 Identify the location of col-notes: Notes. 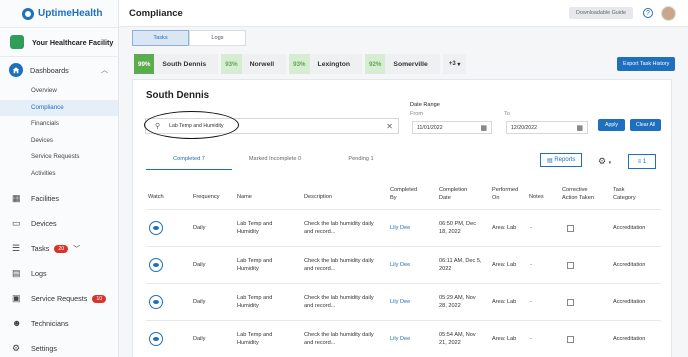
(536, 197).